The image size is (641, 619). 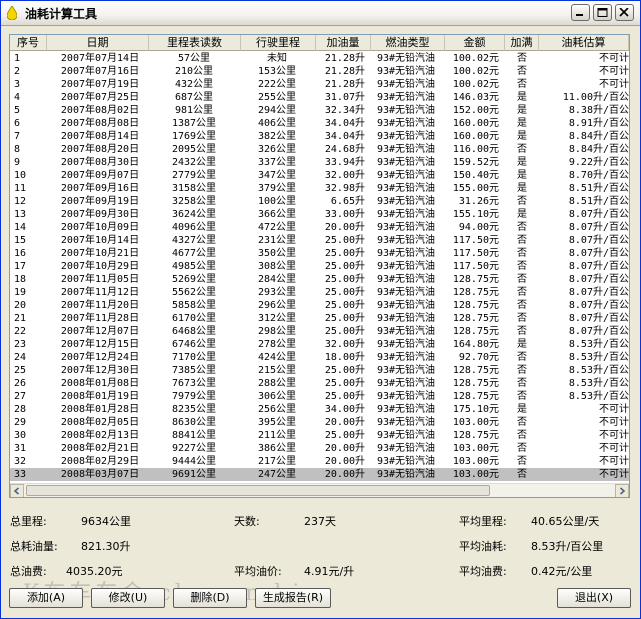 I want to click on cell-seq: 5, so click(x=17, y=110).